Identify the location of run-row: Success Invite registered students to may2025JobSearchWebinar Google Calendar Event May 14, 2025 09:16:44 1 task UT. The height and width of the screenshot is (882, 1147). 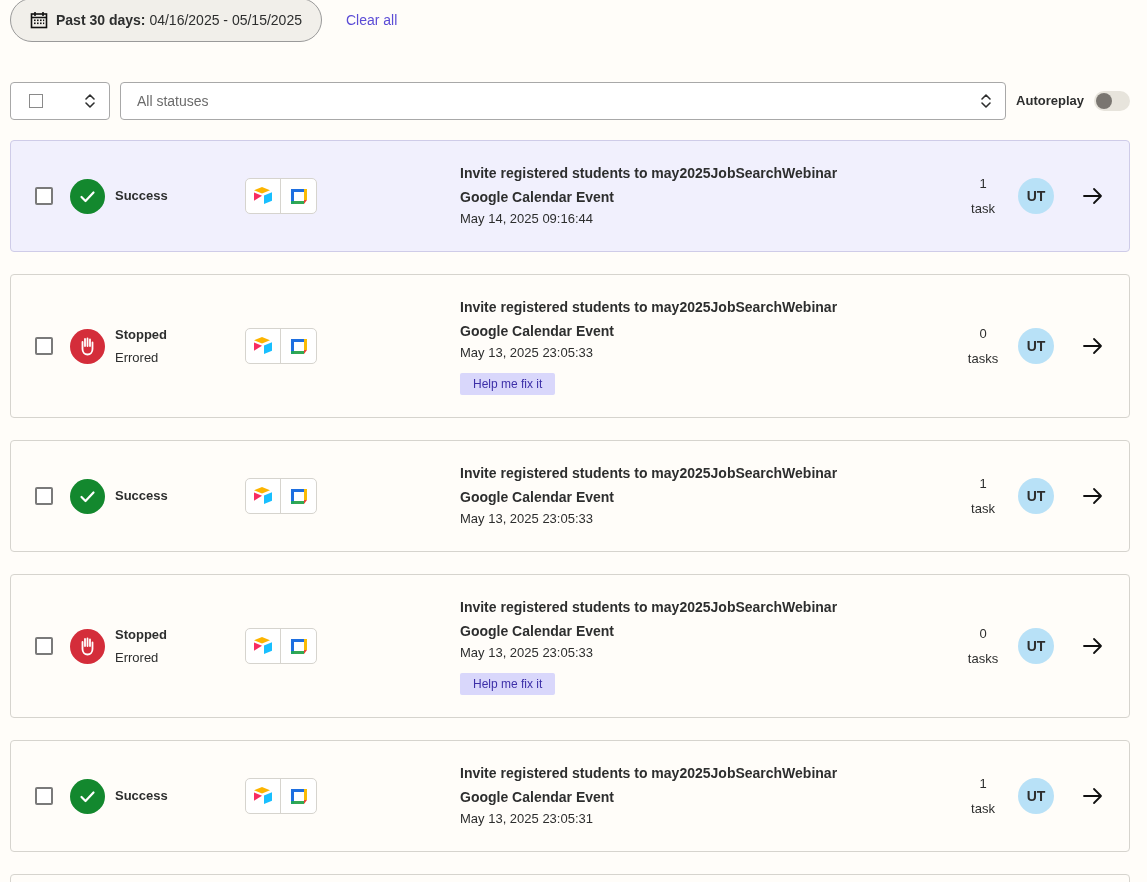
(570, 196).